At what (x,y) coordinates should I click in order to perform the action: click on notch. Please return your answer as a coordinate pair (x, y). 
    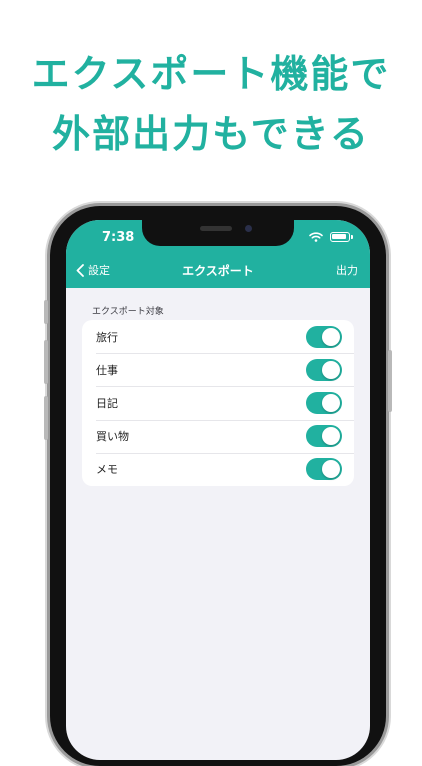
    Looking at the image, I should click on (218, 233).